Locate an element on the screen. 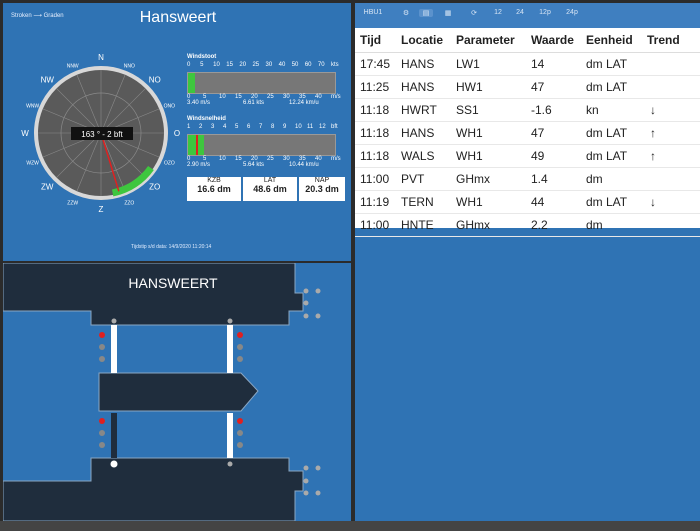 This screenshot has width=700, height=531. scale-tick-label: 9 is located at coordinates (285, 127).